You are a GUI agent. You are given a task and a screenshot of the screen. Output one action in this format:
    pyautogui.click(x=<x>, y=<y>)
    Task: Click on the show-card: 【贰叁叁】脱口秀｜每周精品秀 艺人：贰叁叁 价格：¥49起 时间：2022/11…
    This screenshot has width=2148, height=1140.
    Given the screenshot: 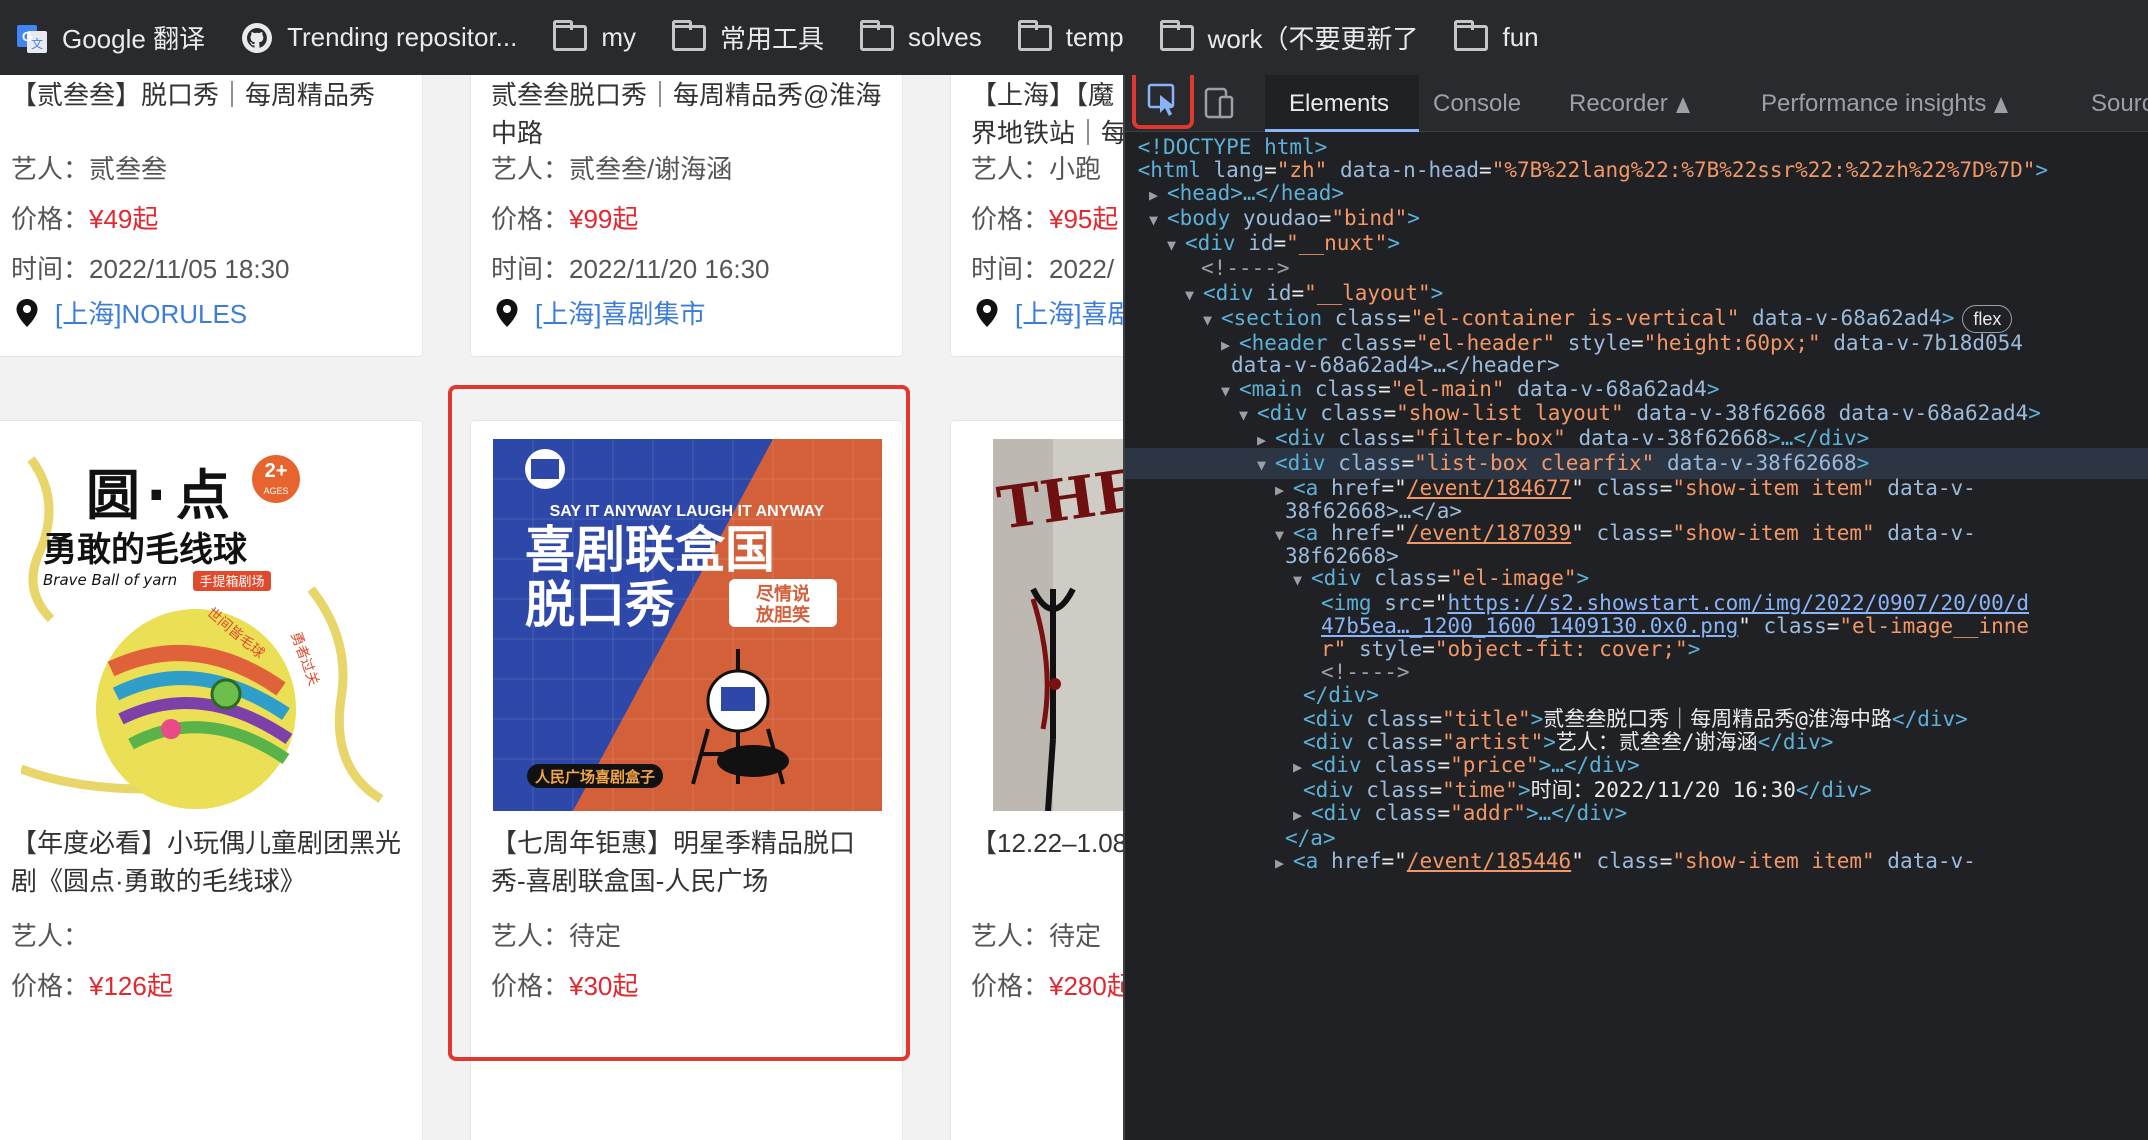 What is the action you would take?
    pyautogui.click(x=211, y=216)
    